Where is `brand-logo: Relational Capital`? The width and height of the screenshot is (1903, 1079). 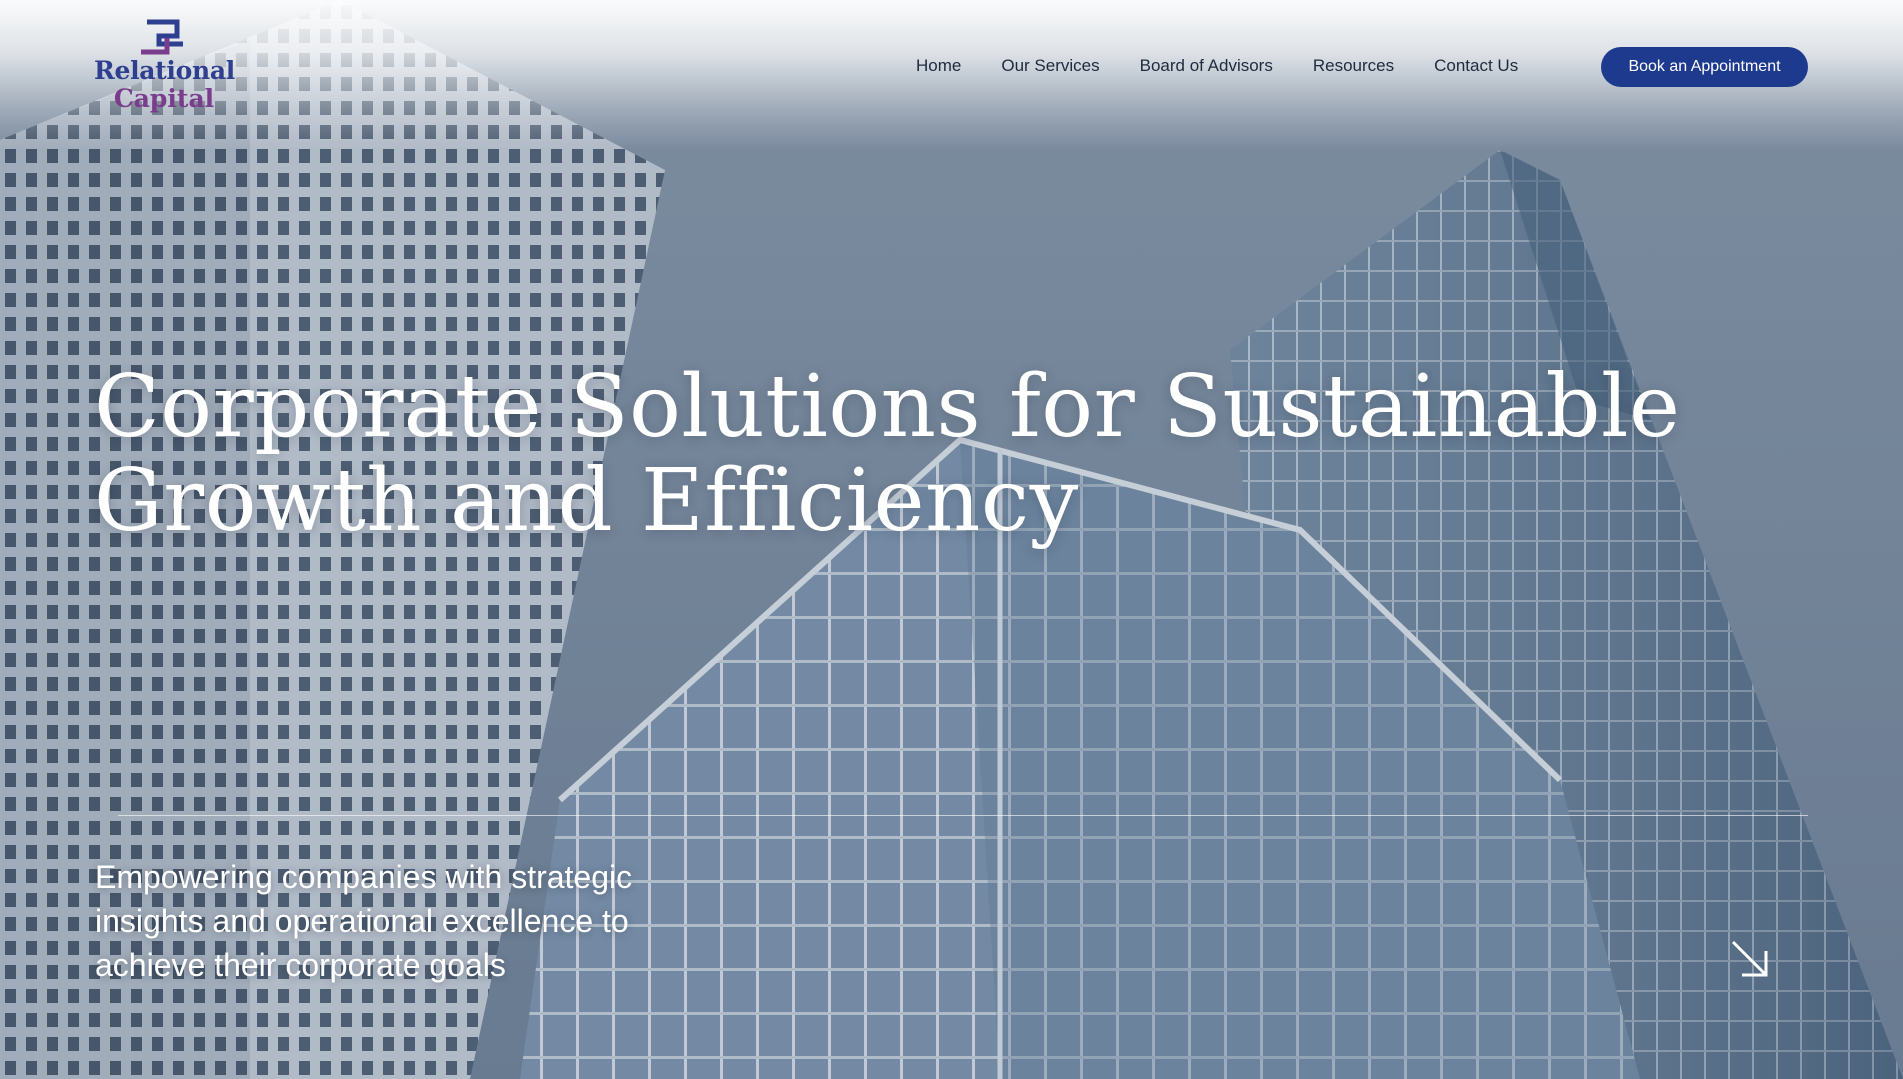
brand-logo: Relational Capital is located at coordinates (164, 68).